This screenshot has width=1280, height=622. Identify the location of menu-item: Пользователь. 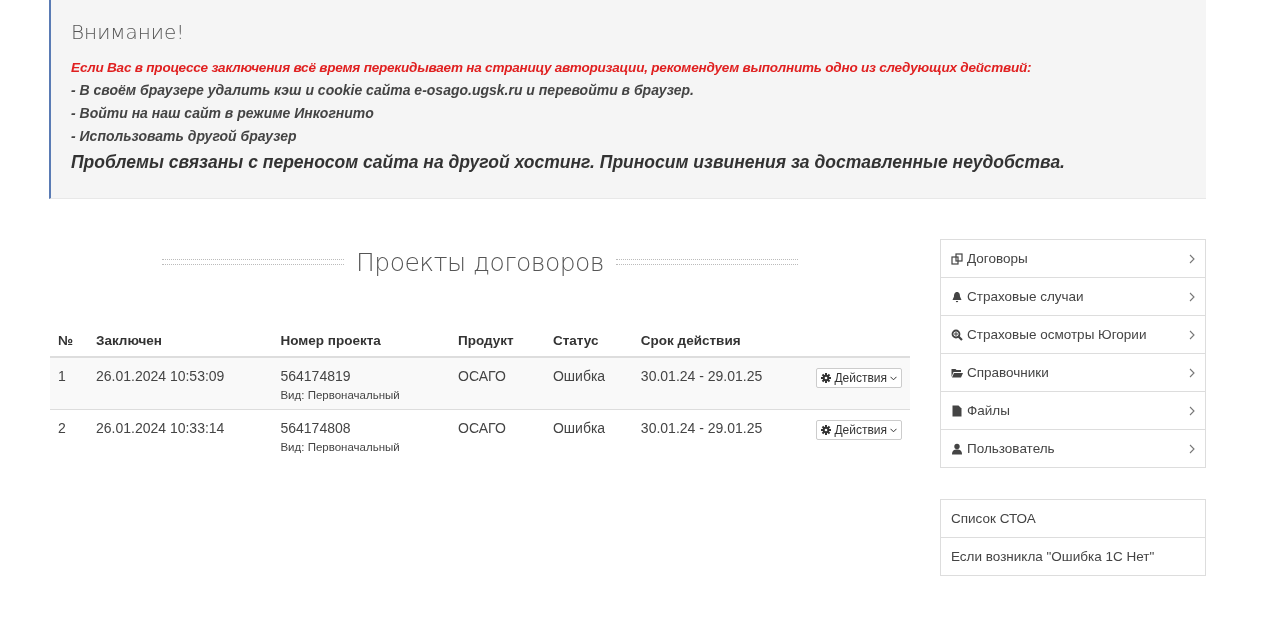
(1073, 448).